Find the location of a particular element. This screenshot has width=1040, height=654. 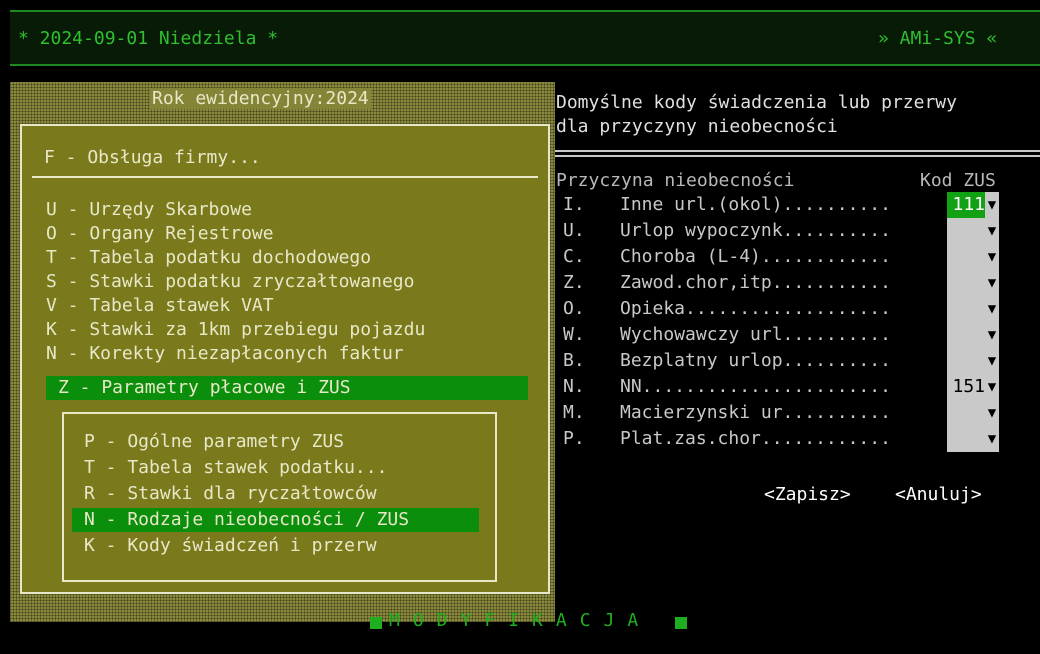

submenu-item-kody-swiadczen: K - Kody świadczeń i przerw is located at coordinates (279, 546).